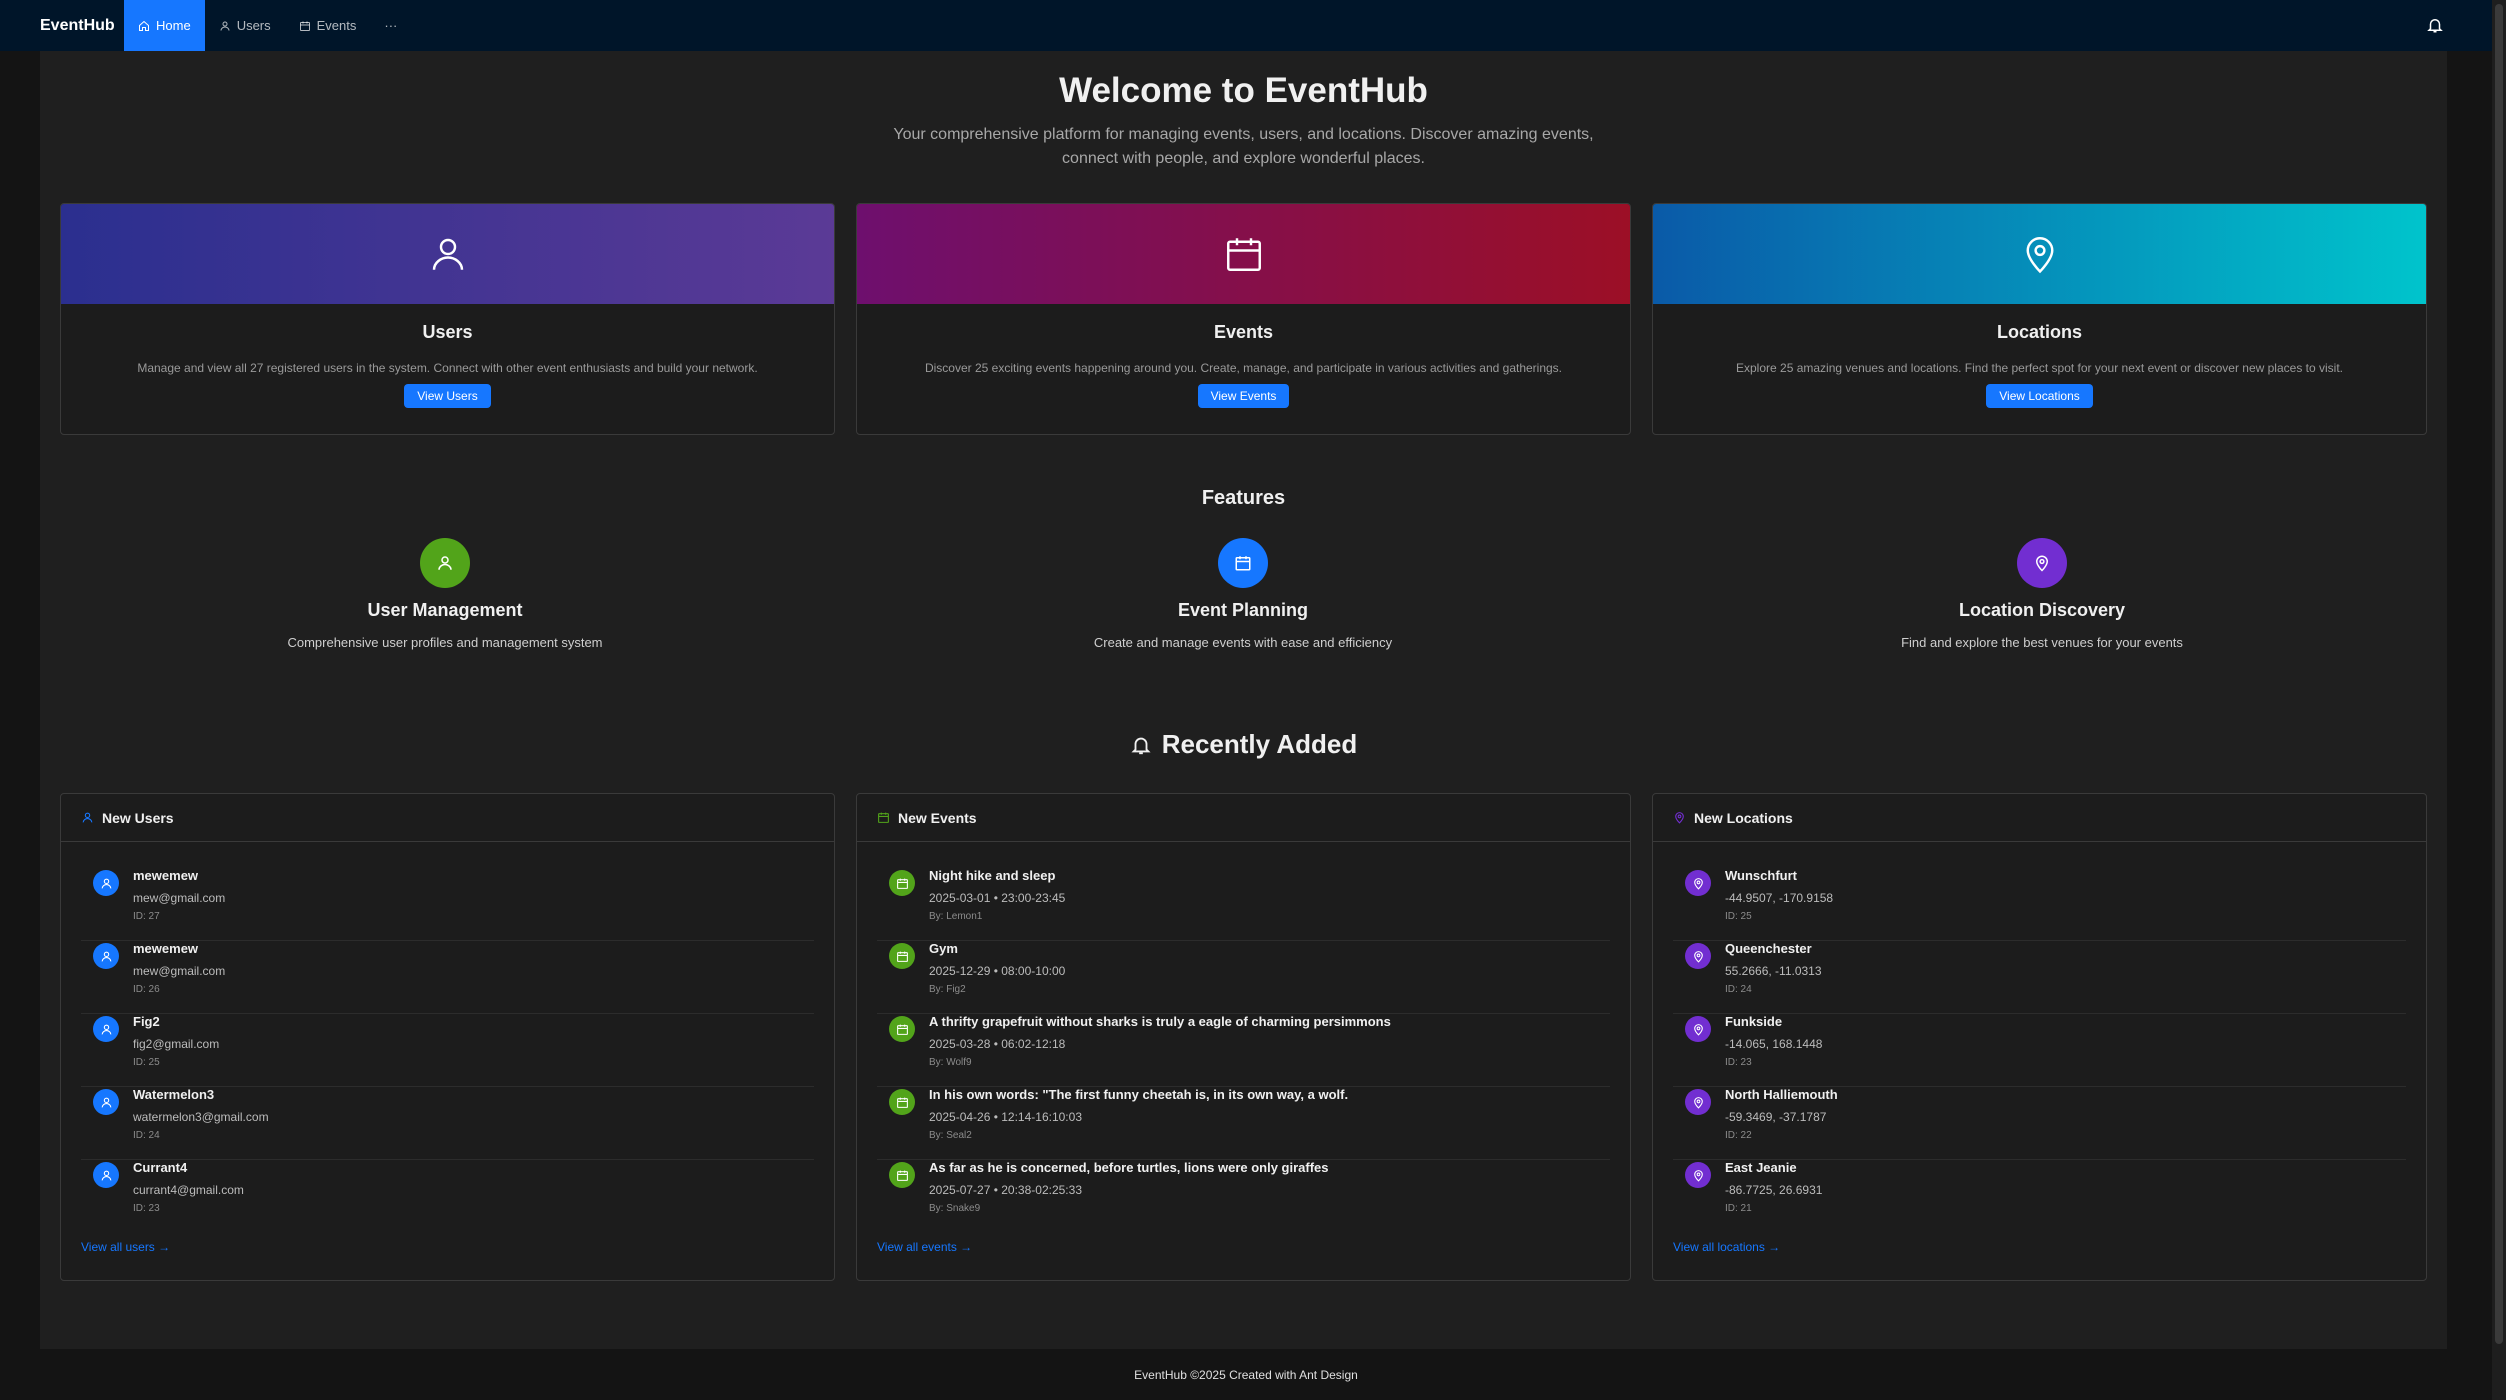 The height and width of the screenshot is (1400, 2506). Describe the element at coordinates (1776, 1117) in the screenshot. I see `item-coordinates: -59.3469, -37.1787` at that location.